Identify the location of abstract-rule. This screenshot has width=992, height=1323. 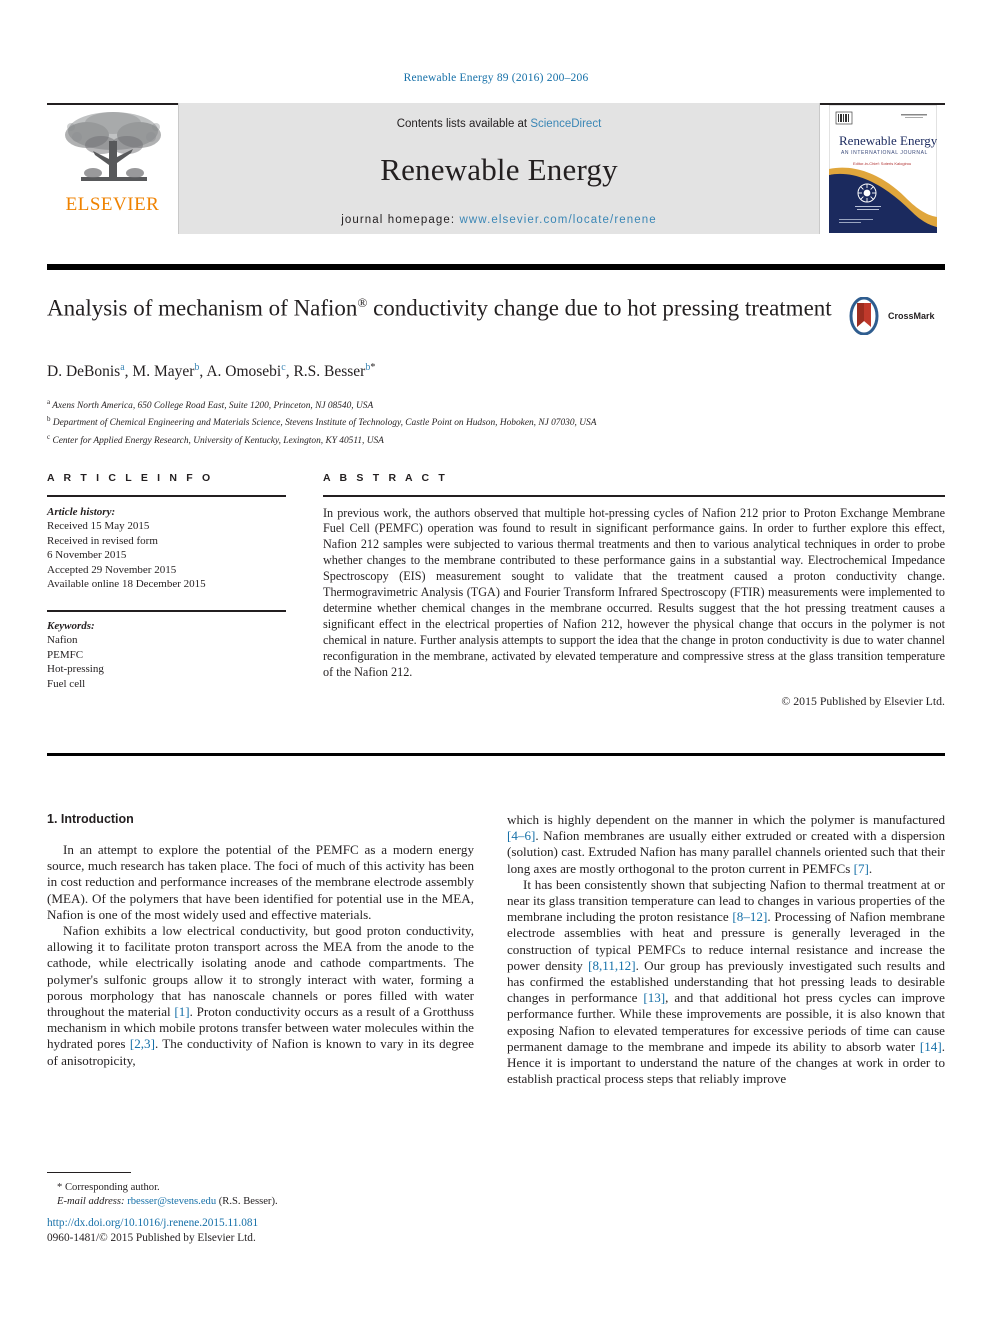
(634, 496).